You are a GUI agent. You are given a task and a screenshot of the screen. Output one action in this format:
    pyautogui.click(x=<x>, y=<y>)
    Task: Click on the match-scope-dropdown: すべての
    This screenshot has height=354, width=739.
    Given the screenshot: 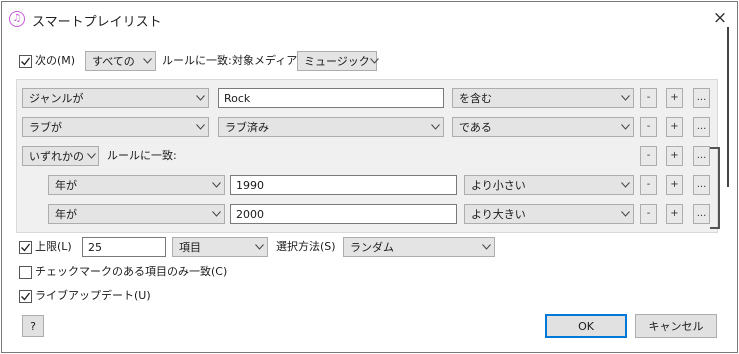 What is the action you would take?
    pyautogui.click(x=120, y=61)
    